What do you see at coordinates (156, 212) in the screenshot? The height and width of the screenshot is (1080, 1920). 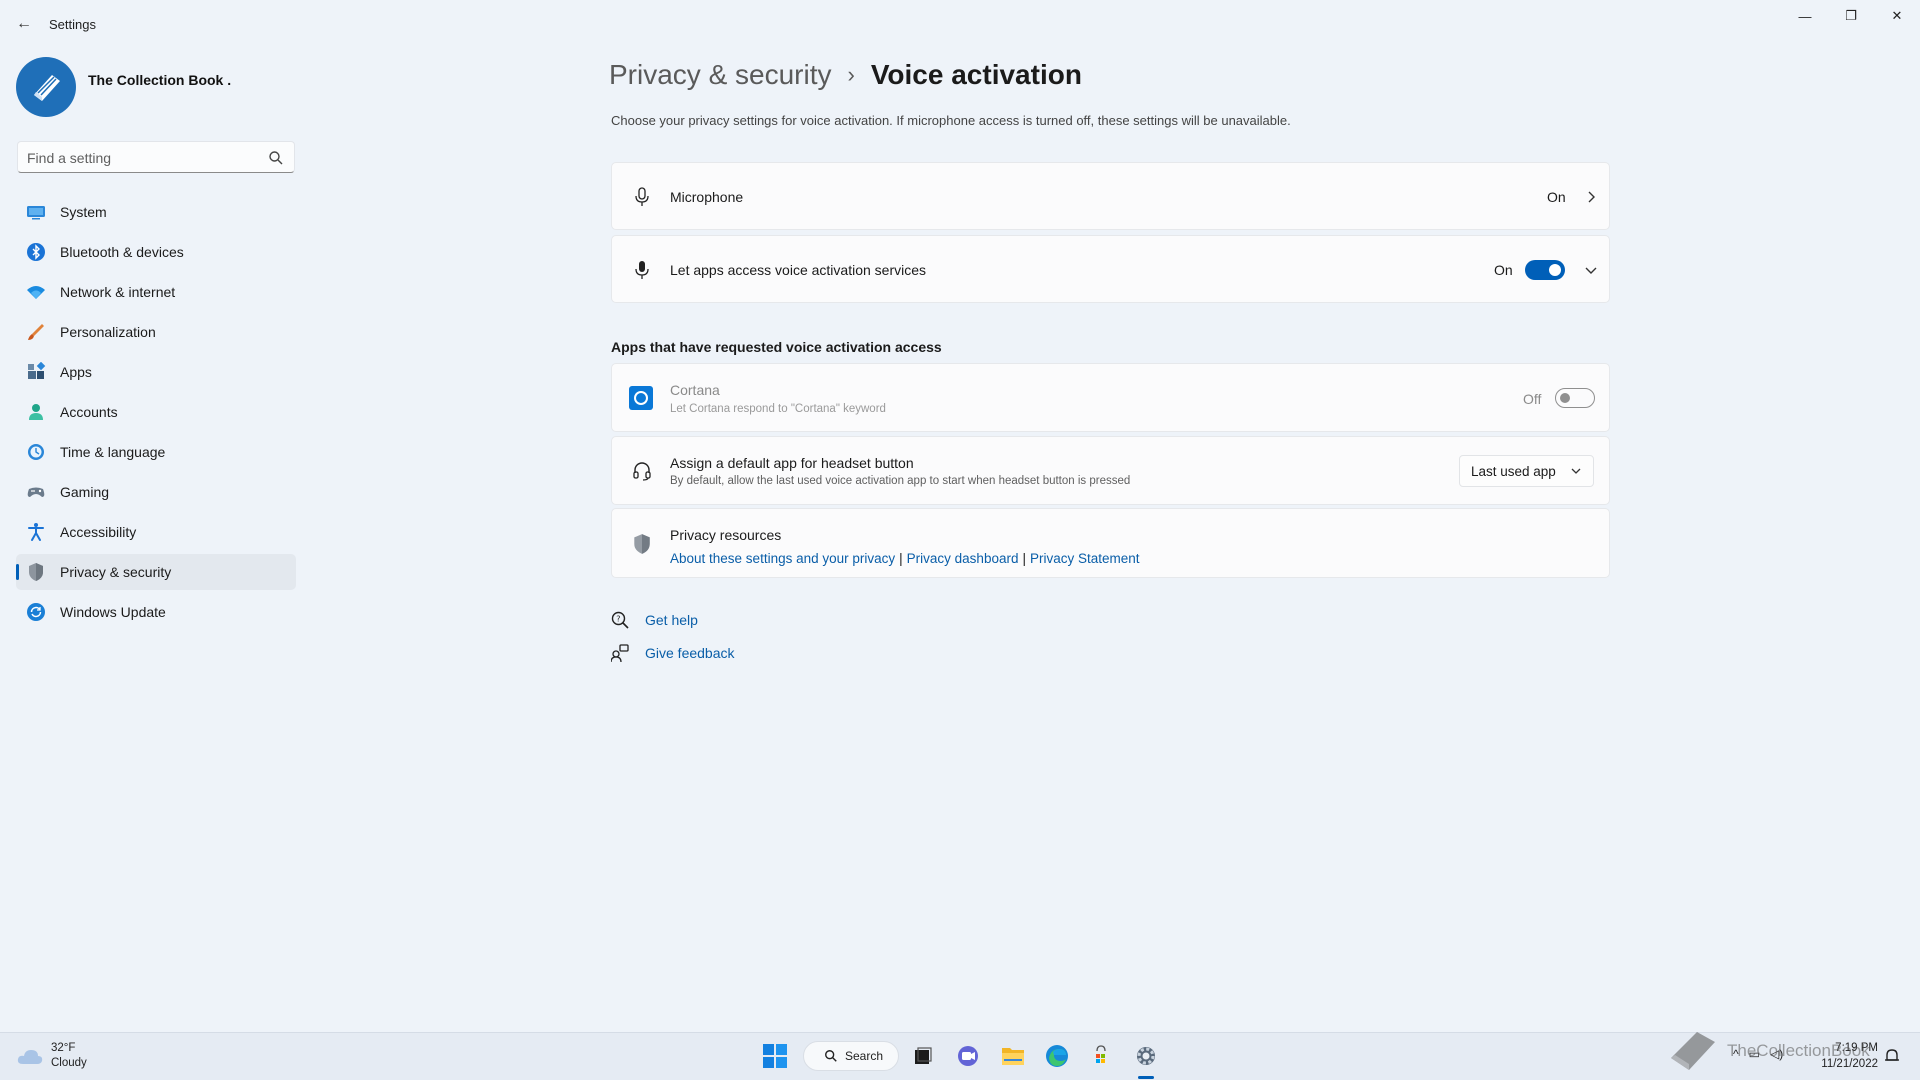 I see `sidebar-item-system: System` at bounding box center [156, 212].